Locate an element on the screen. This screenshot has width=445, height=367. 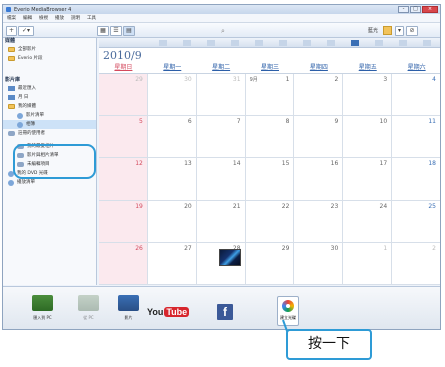
zoom-icon: ⊘ is located at coordinates (412, 31).